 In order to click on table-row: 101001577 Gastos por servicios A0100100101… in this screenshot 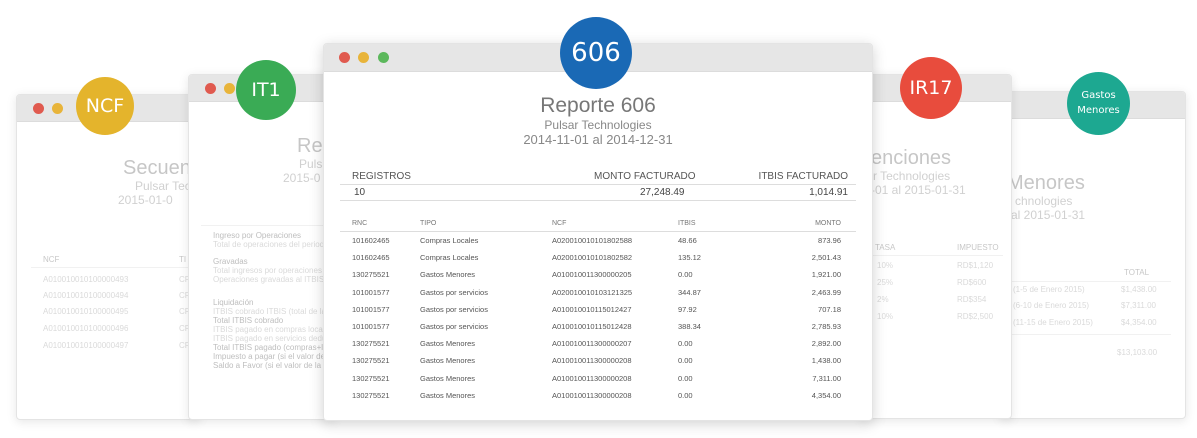, I will do `click(598, 309)`.